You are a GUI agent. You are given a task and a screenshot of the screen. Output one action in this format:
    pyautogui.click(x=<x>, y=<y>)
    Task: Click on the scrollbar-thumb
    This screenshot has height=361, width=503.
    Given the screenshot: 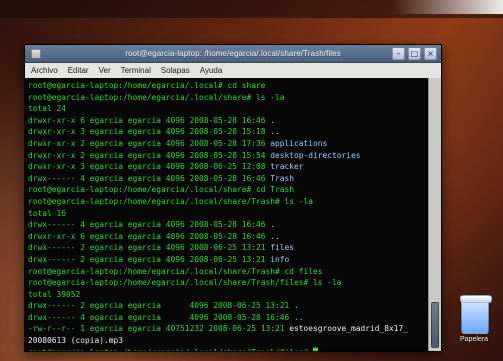 What is the action you would take?
    pyautogui.click(x=435, y=325)
    